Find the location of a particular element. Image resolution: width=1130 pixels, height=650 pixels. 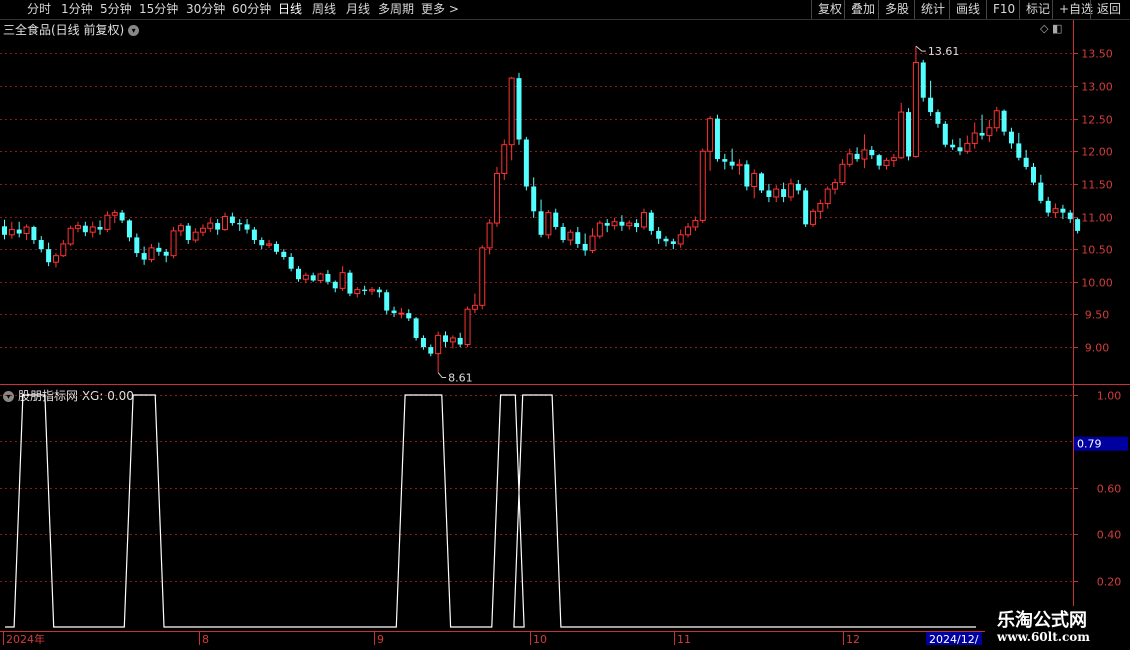

time-tick-label: 8 is located at coordinates (205, 639).